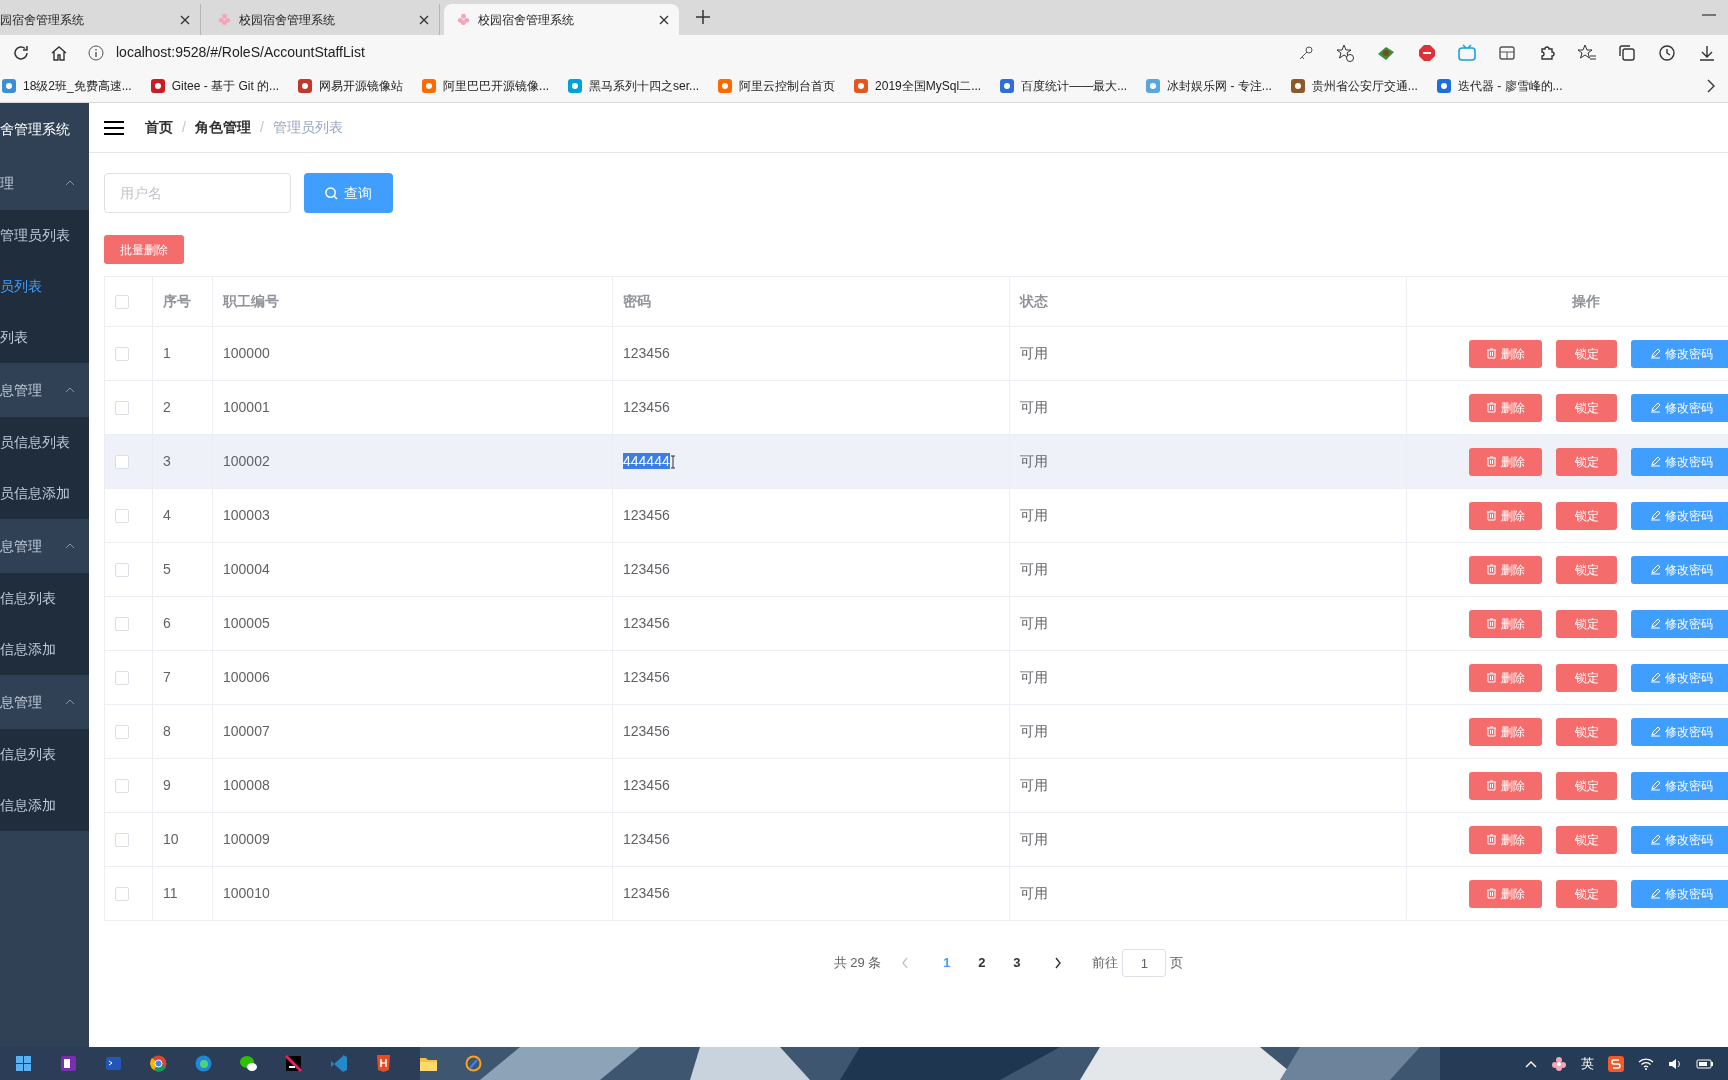 The height and width of the screenshot is (1080, 1728). What do you see at coordinates (68, 1063) in the screenshot?
I see `notebook-icon` at bounding box center [68, 1063].